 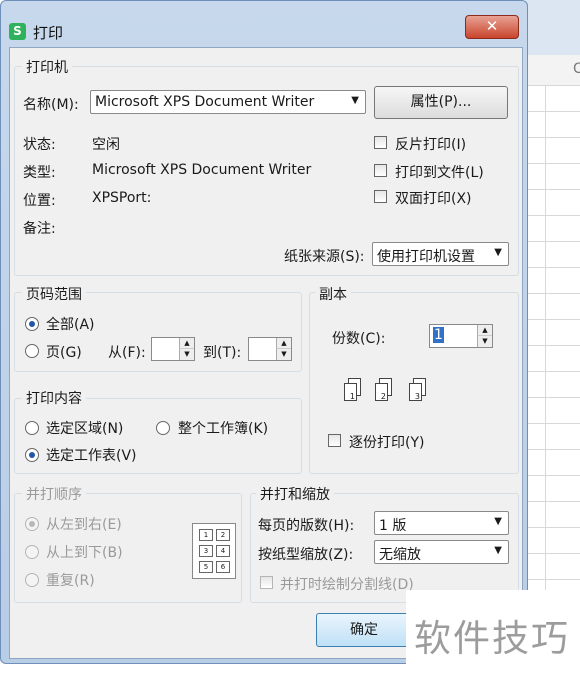 What do you see at coordinates (32, 552) in the screenshot?
I see `top-to-bottom-radio` at bounding box center [32, 552].